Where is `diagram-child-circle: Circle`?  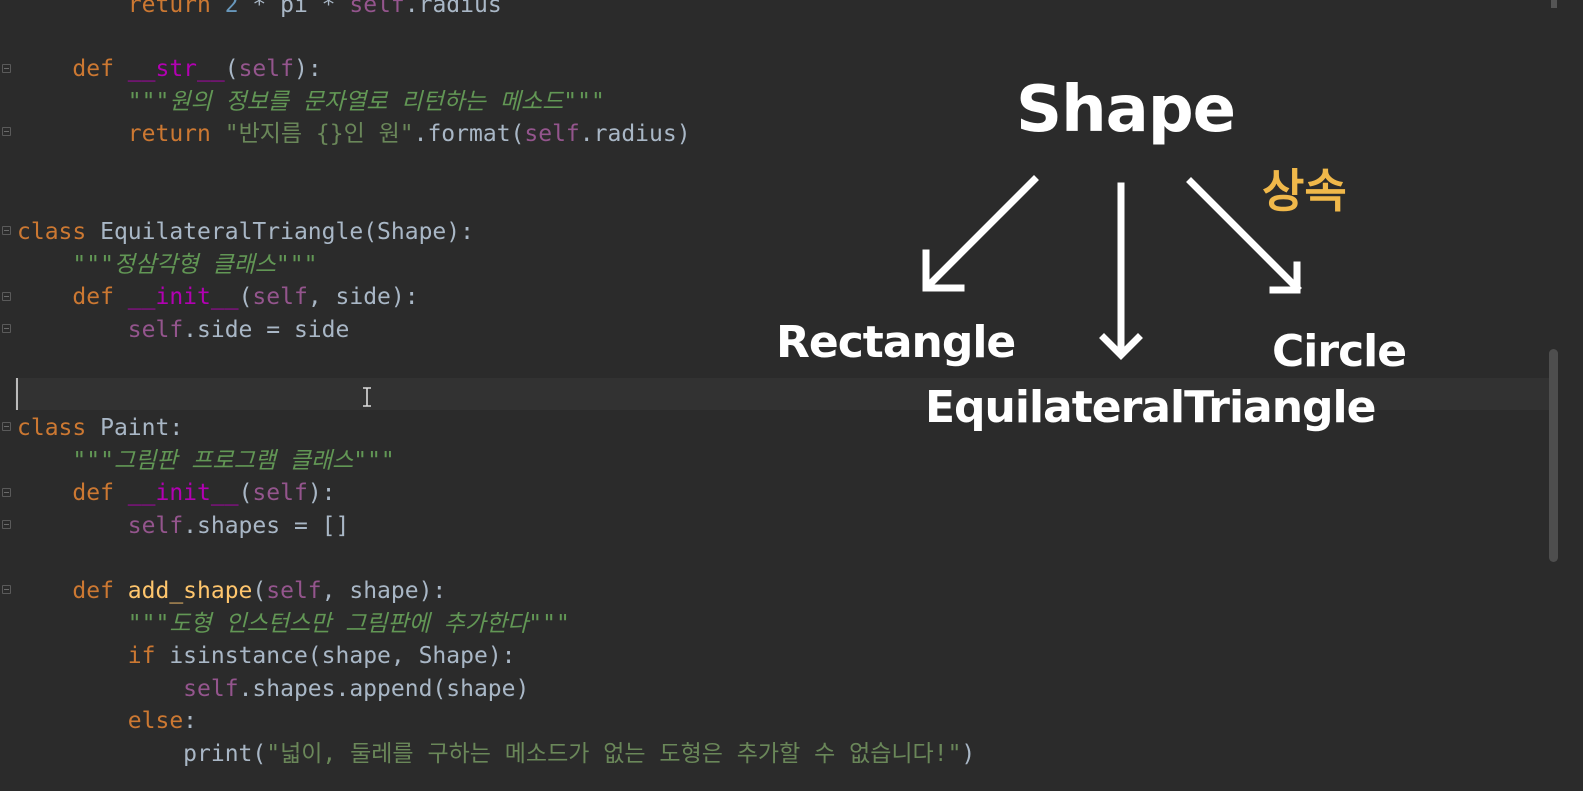 diagram-child-circle: Circle is located at coordinates (1339, 351).